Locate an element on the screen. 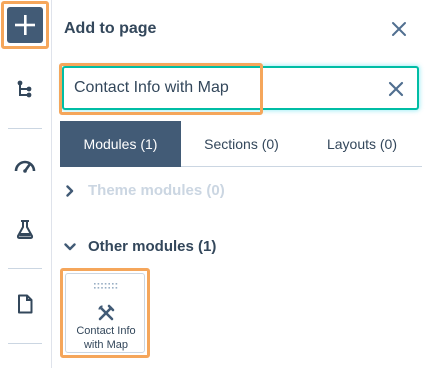  panel-title: Add to page is located at coordinates (110, 28).